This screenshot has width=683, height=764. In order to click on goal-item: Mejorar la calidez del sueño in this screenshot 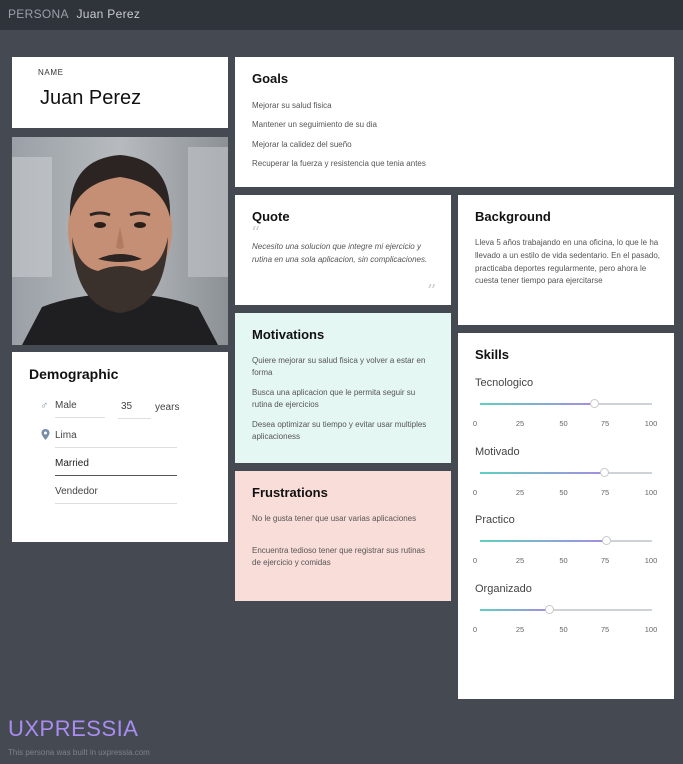, I will do `click(302, 145)`.